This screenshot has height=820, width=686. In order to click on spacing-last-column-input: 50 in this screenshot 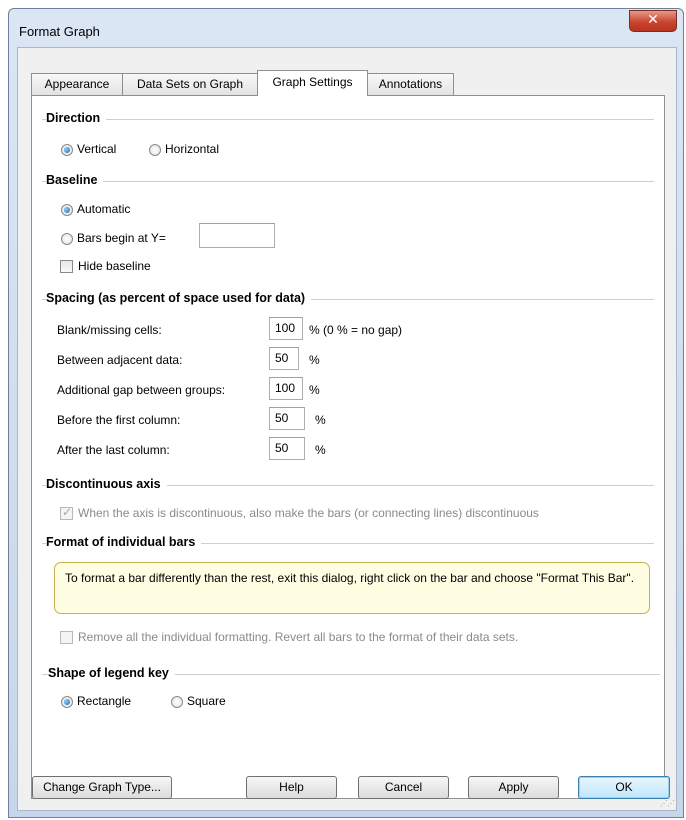, I will do `click(287, 448)`.